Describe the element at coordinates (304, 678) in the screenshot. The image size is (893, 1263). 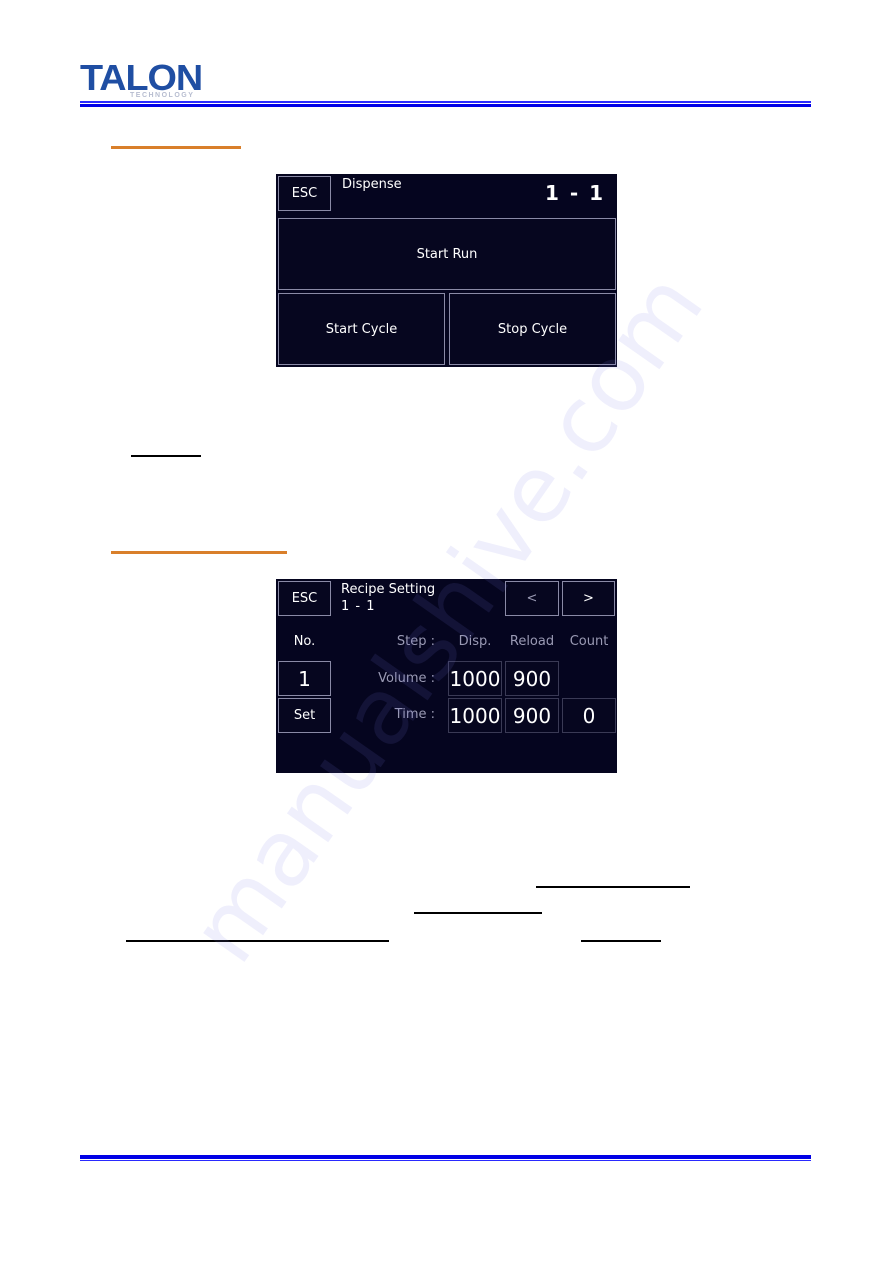
I see `recipe-number-field: 1` at that location.